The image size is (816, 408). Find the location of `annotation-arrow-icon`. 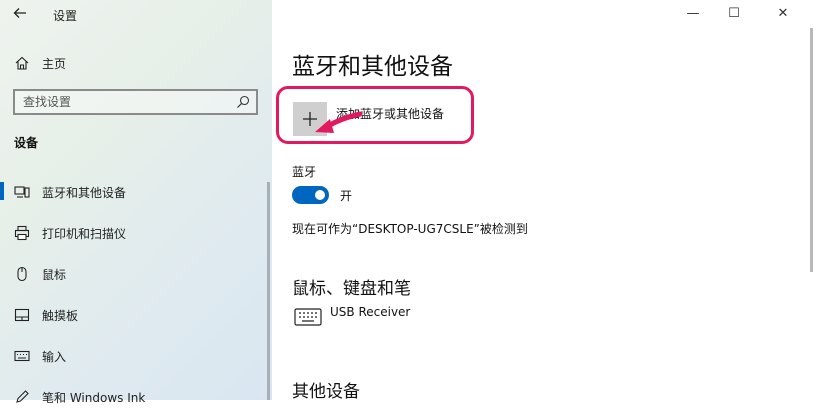

annotation-arrow-icon is located at coordinates (338, 122).